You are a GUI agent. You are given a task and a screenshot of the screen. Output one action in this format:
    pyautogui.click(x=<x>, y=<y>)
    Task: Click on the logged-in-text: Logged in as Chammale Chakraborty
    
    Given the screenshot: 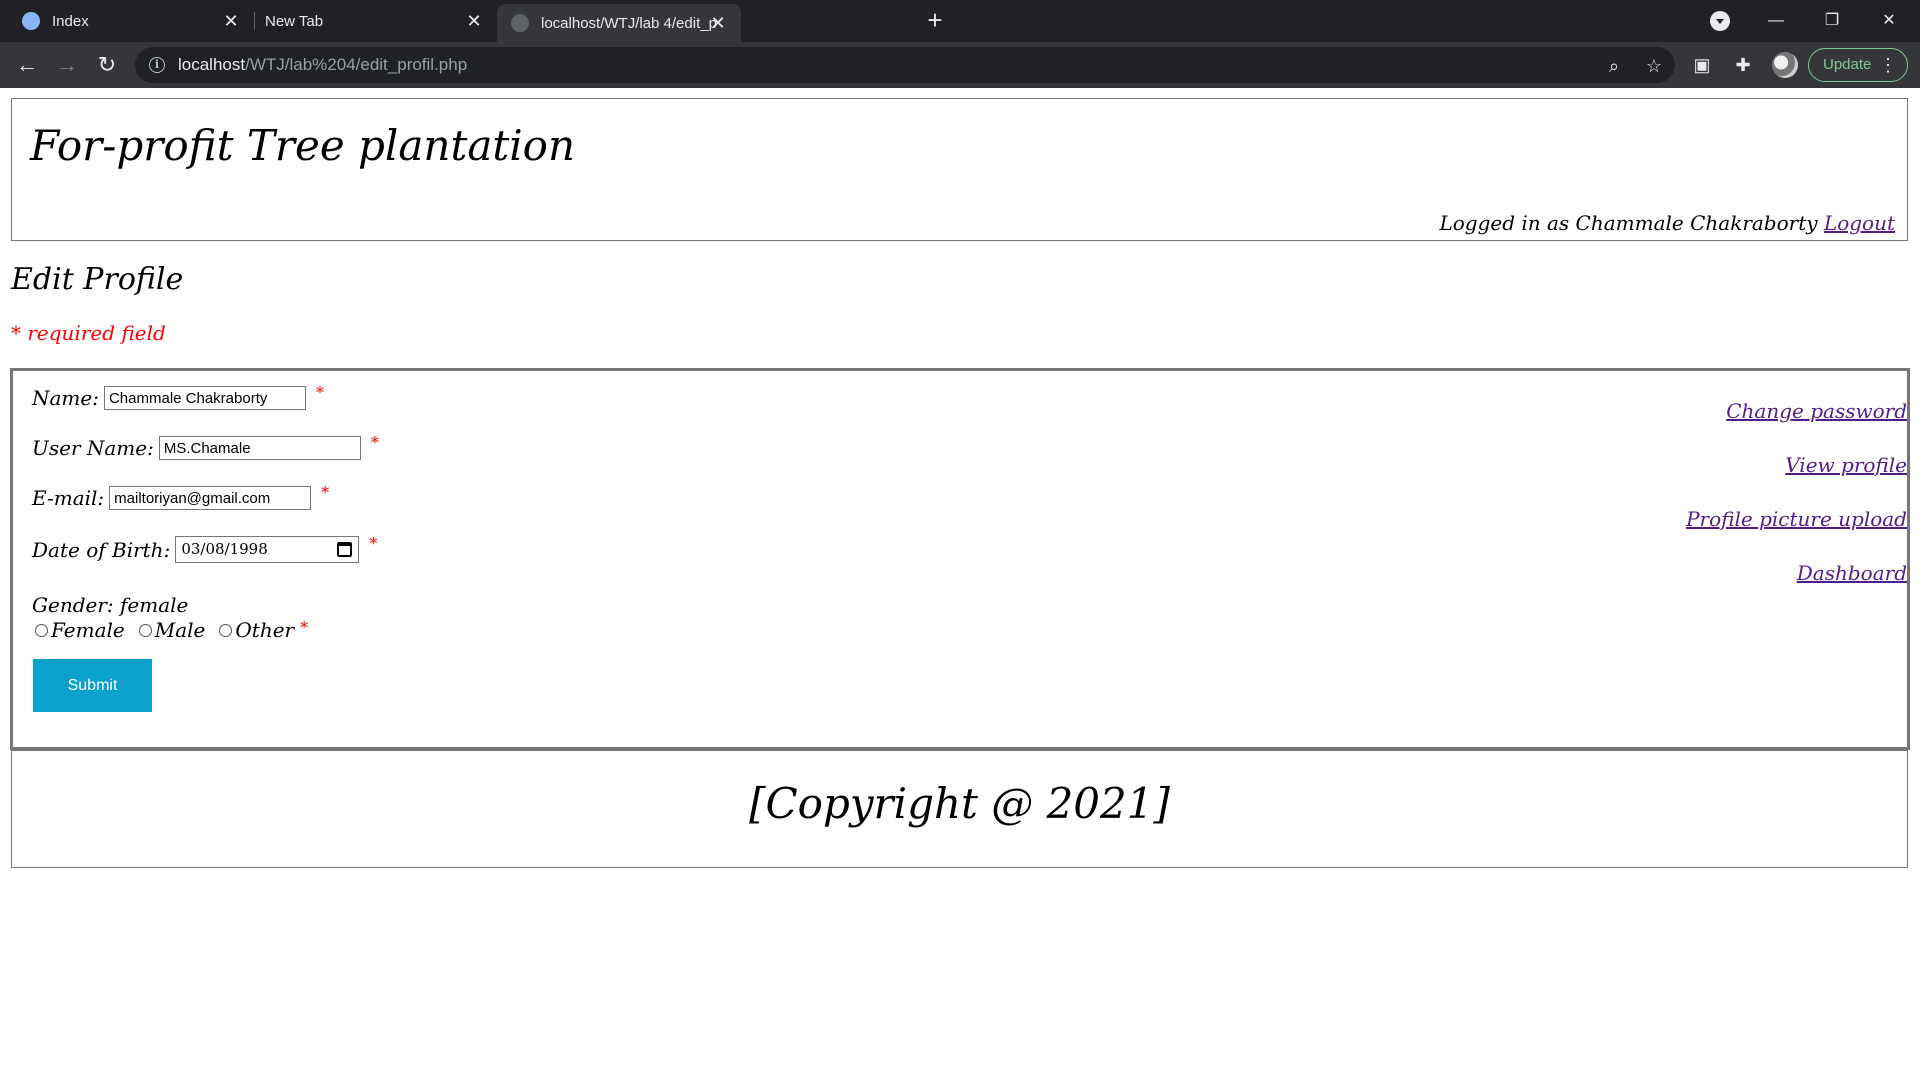 What is the action you would take?
    pyautogui.click(x=1628, y=223)
    